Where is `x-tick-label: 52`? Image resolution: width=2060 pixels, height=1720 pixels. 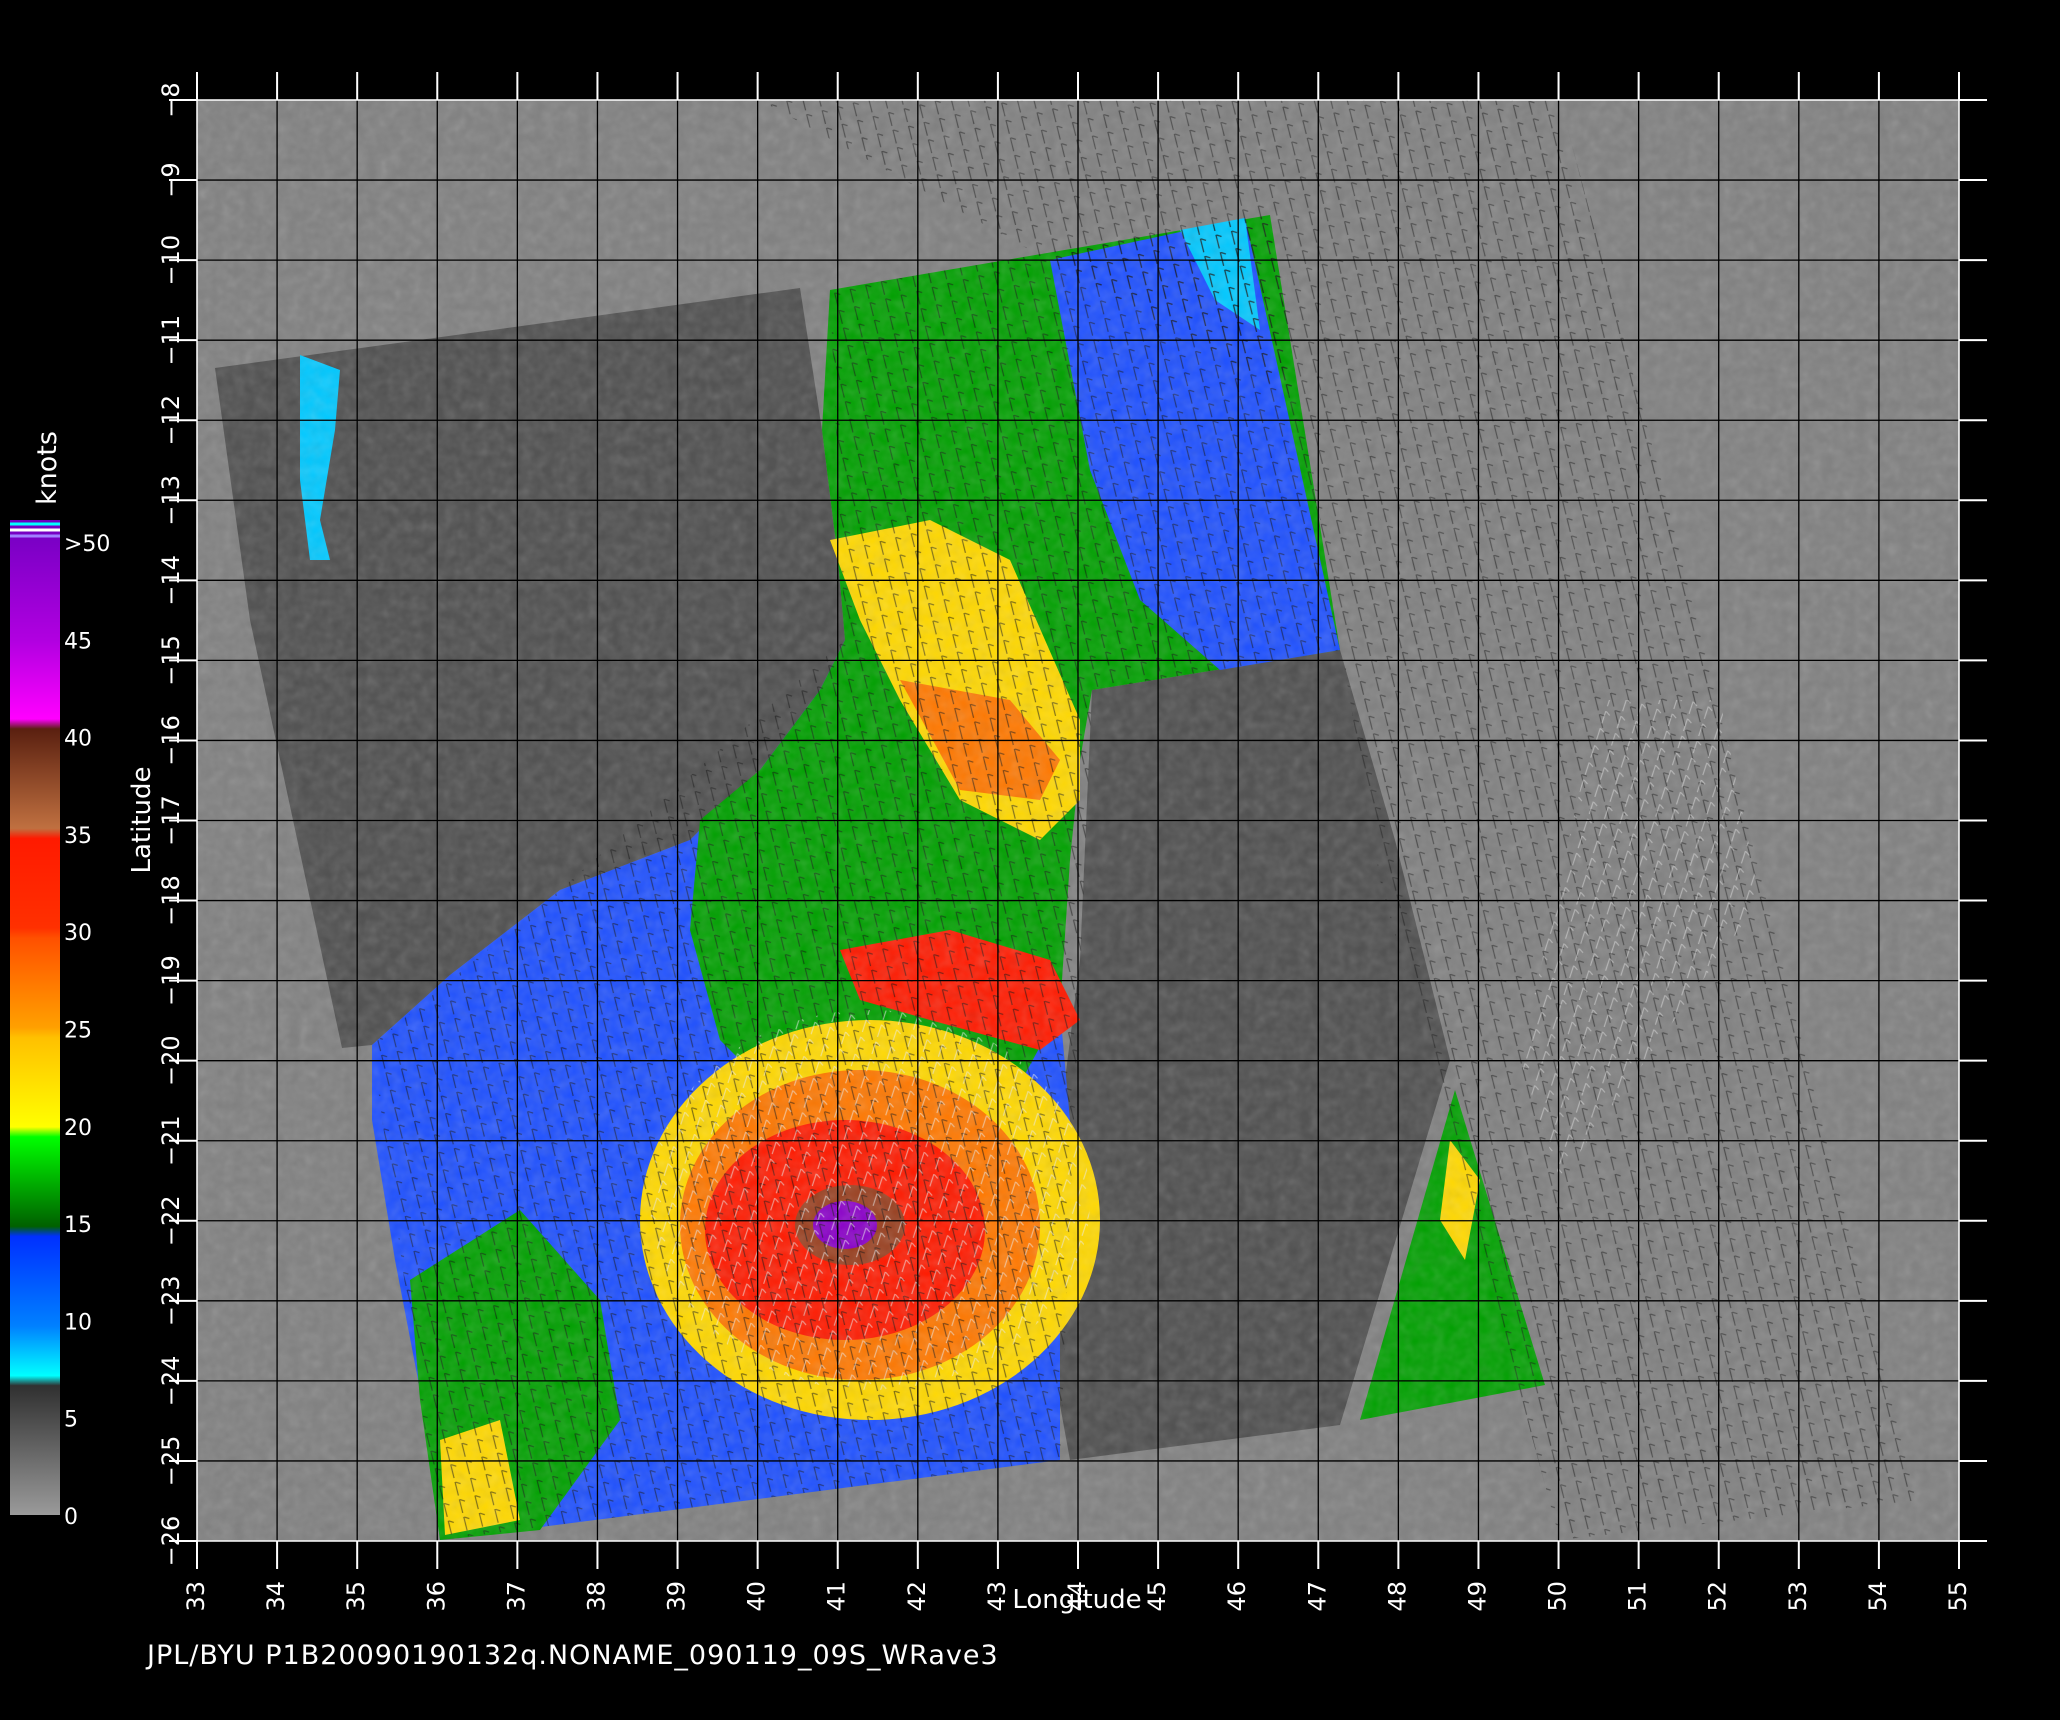 x-tick-label: 52 is located at coordinates (1718, 1596).